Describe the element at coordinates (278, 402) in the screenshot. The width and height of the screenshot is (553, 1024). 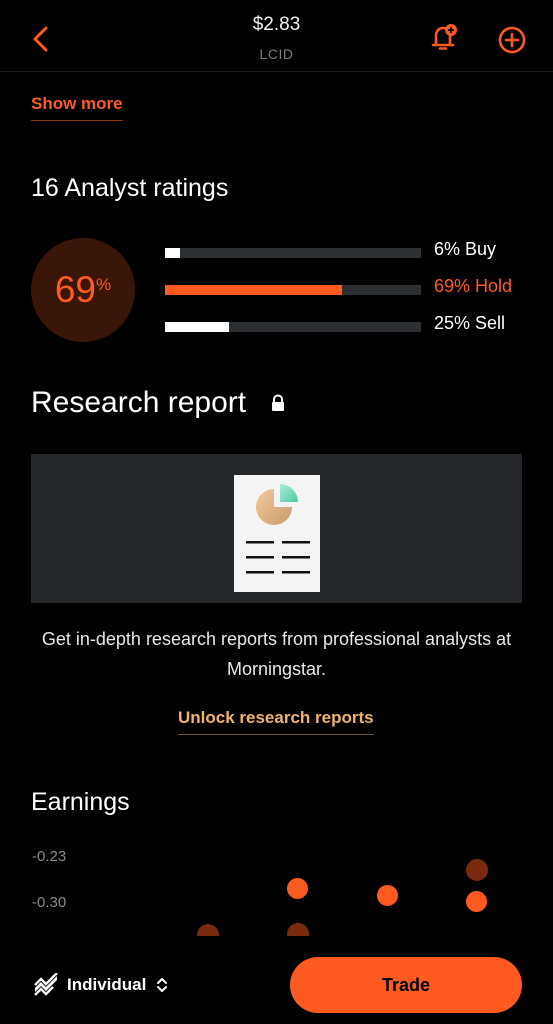
I see `lock-icon` at that location.